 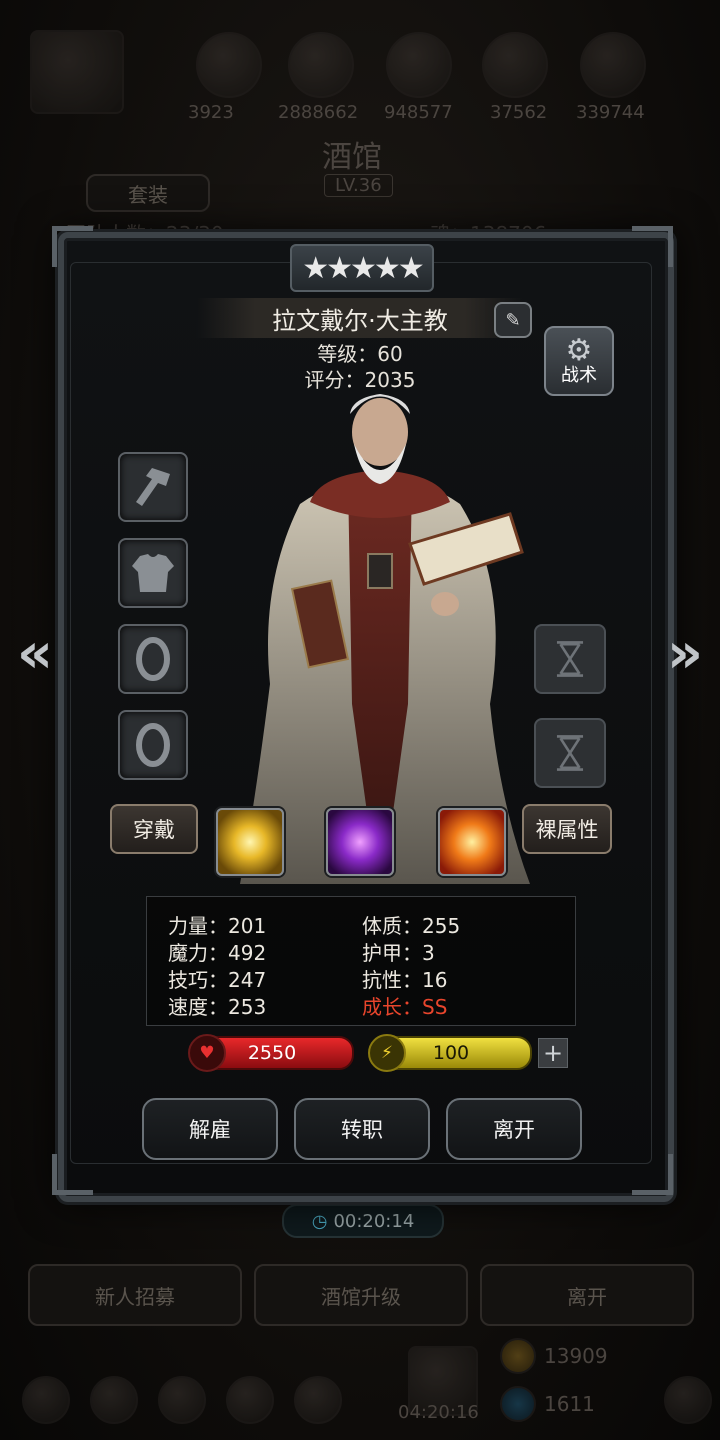 I want to click on stat-constitution: 体质：255, so click(x=411, y=926).